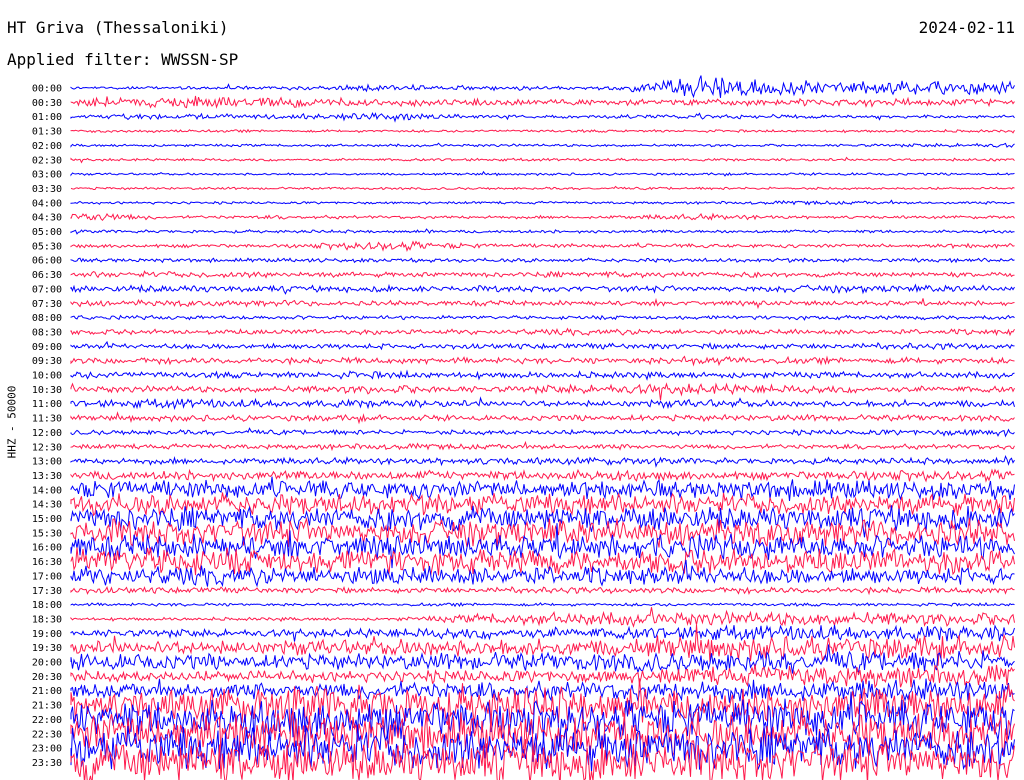 The width and height of the screenshot is (1024, 780). Describe the element at coordinates (47, 361) in the screenshot. I see `time-label: 09:30` at that location.